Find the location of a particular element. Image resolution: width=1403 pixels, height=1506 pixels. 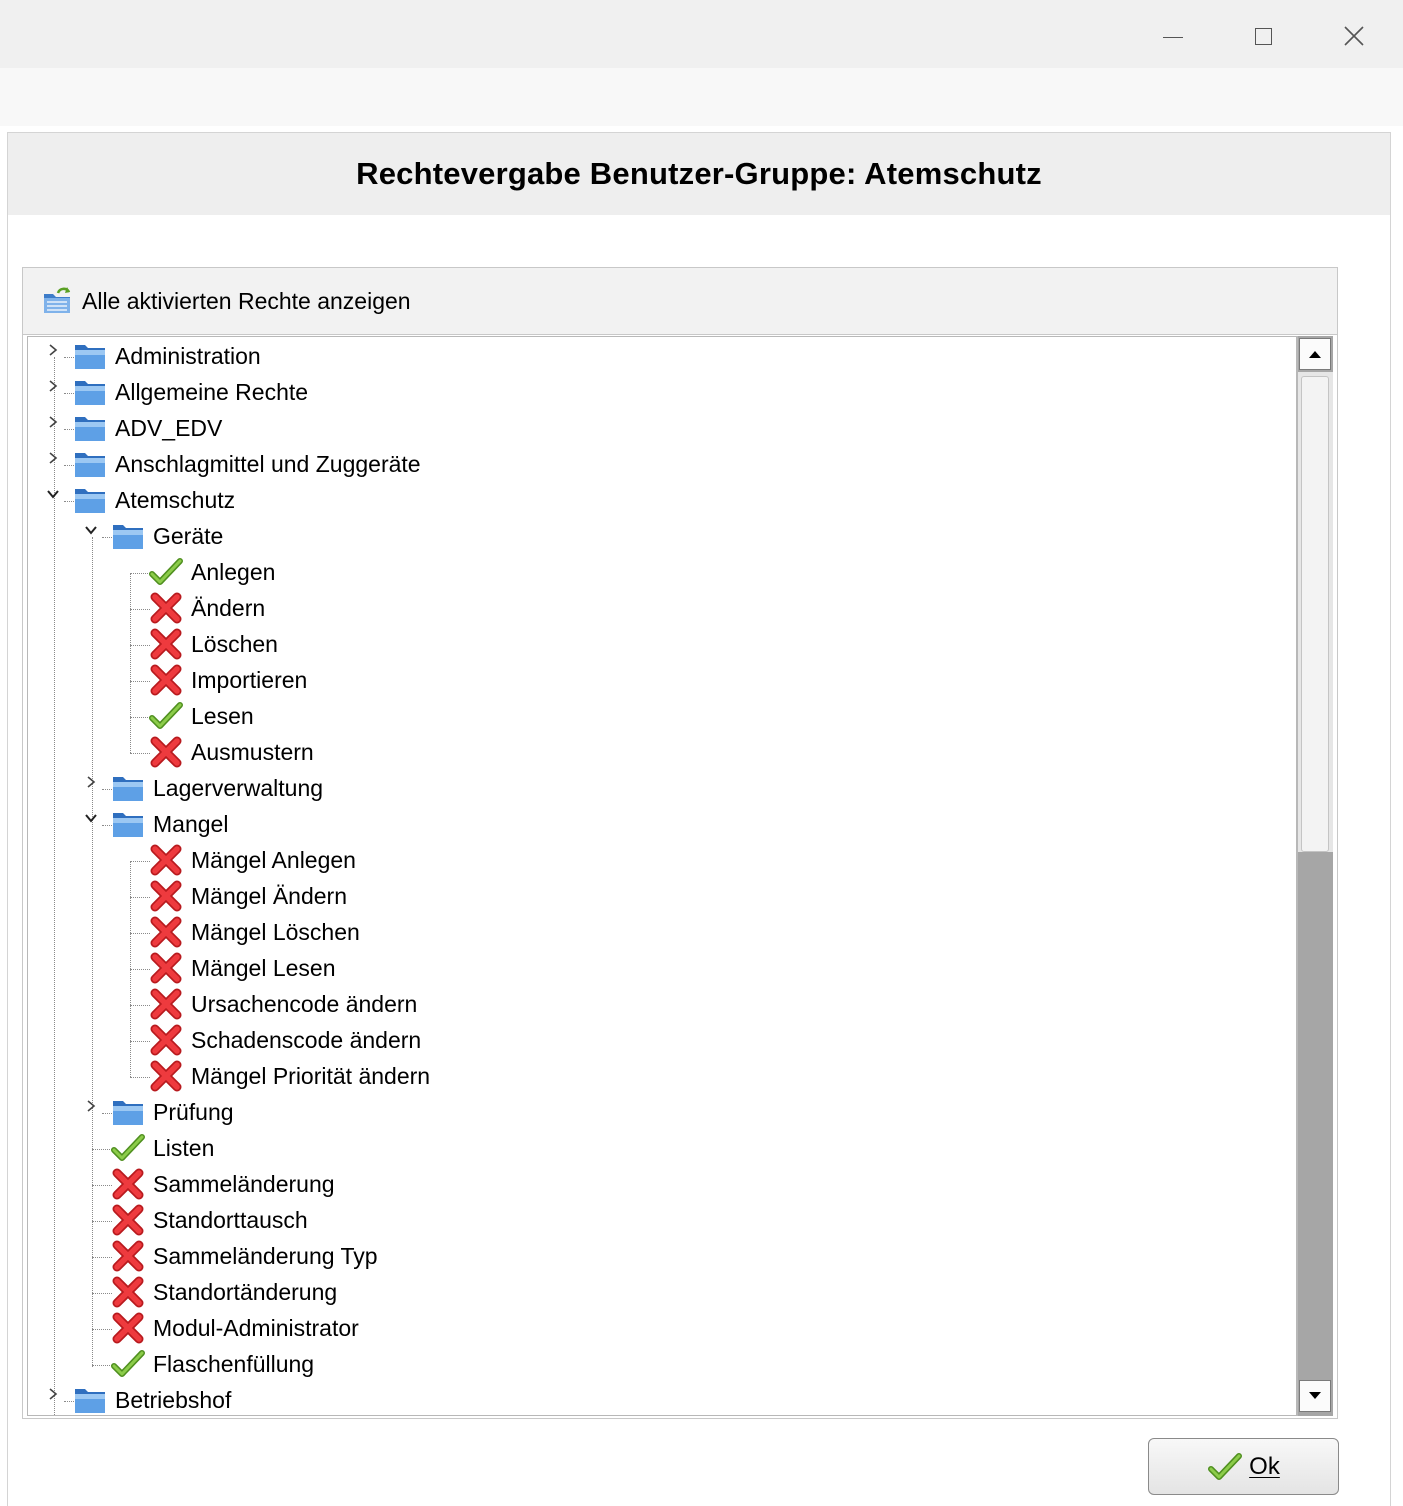

window-titlebar is located at coordinates (701, 34).